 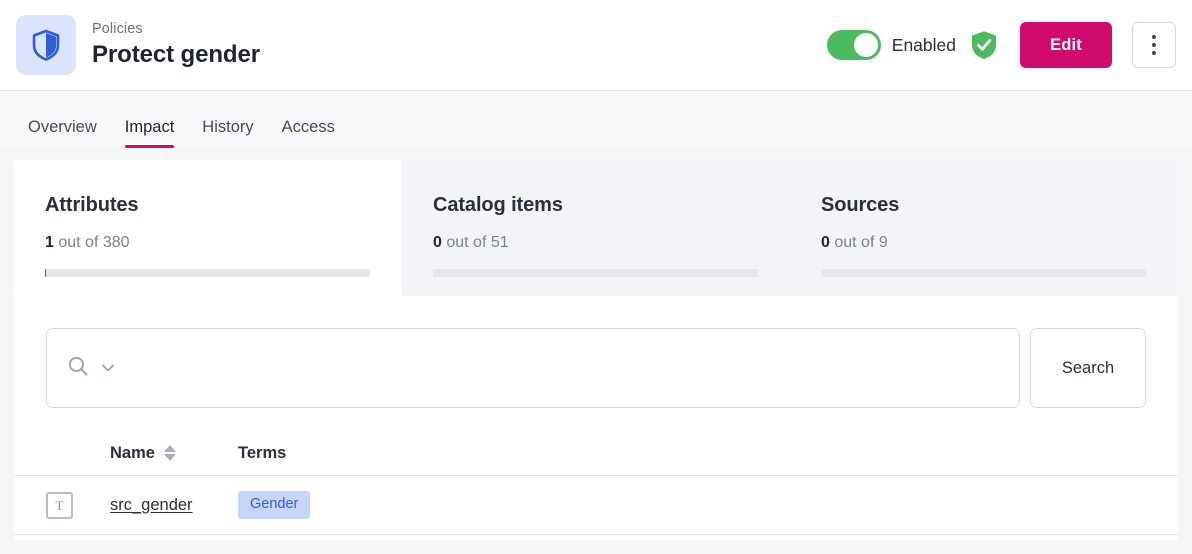 What do you see at coordinates (262, 452) in the screenshot?
I see `column-header-terms: Terms` at bounding box center [262, 452].